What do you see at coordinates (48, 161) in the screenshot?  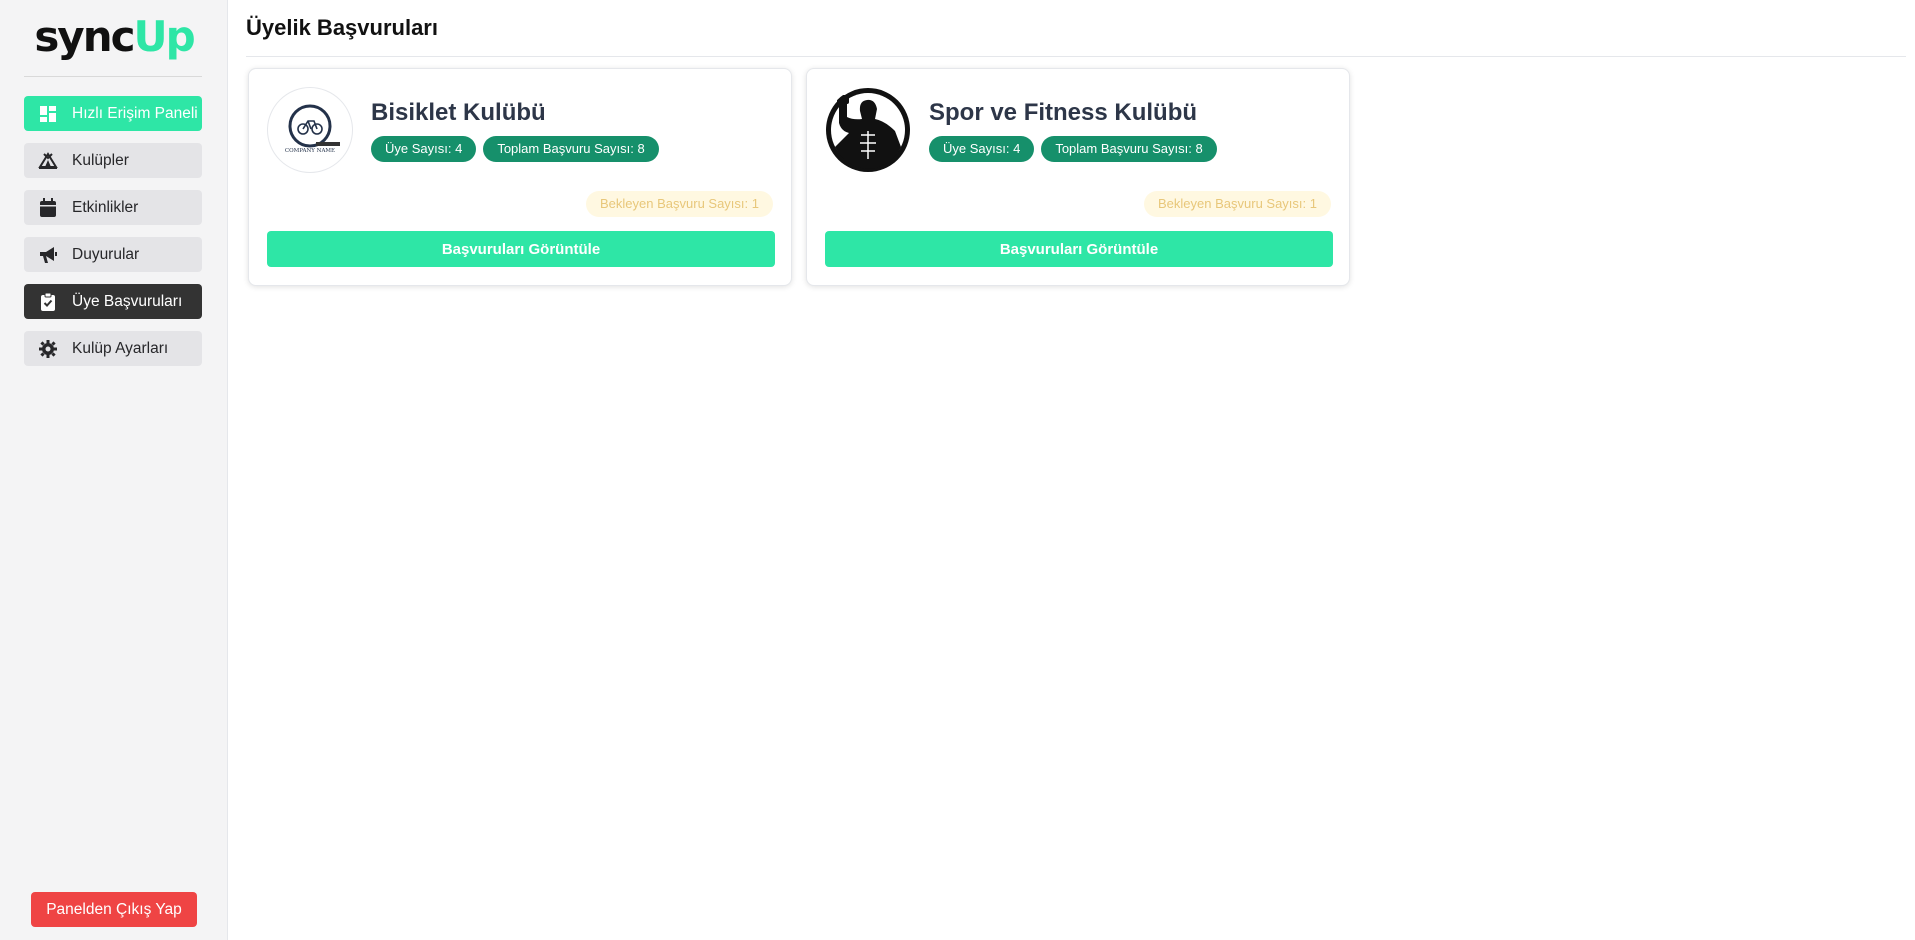 I see `campground-icon` at bounding box center [48, 161].